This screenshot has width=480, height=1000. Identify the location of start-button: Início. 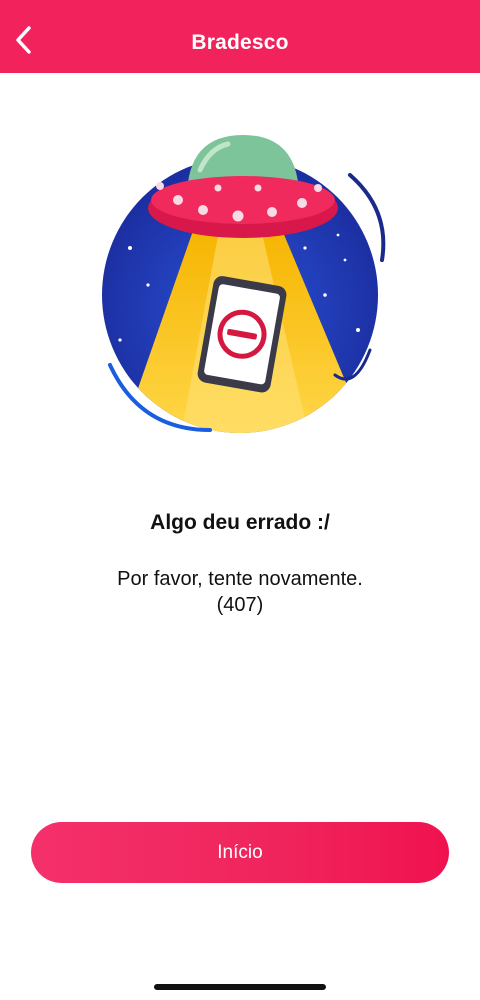
(240, 852).